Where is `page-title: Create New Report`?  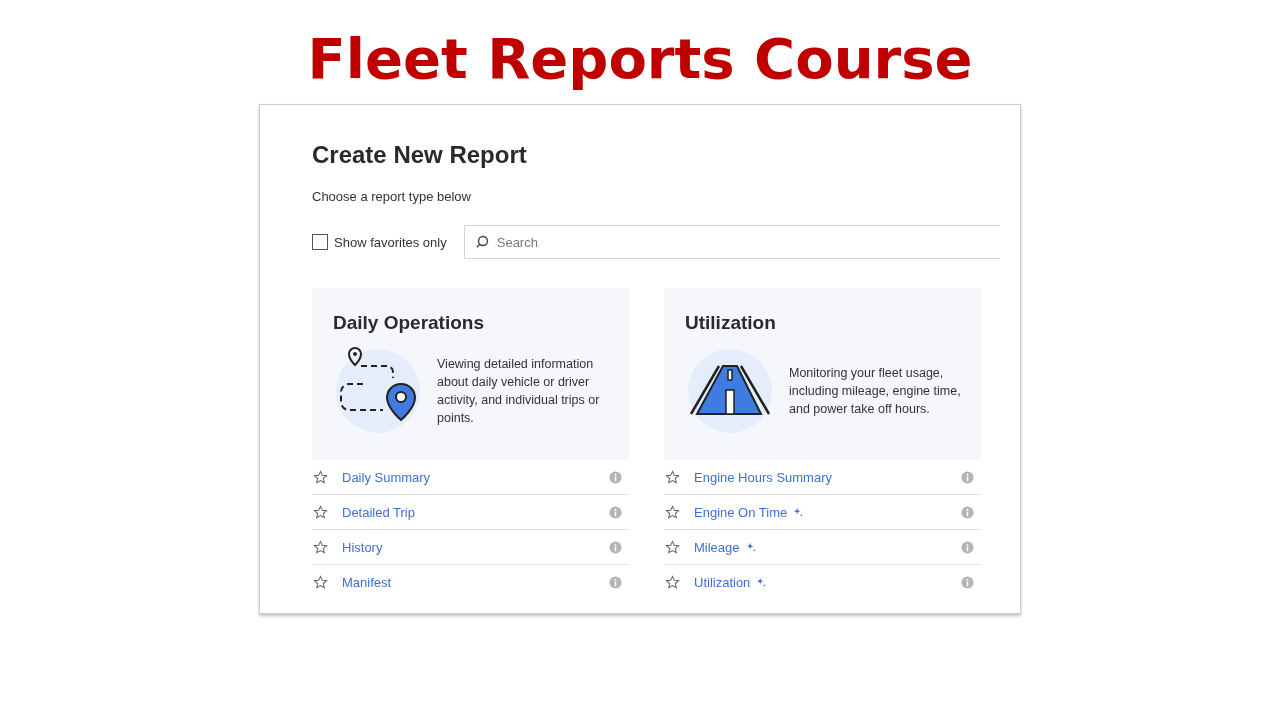
page-title: Create New Report is located at coordinates (420, 155).